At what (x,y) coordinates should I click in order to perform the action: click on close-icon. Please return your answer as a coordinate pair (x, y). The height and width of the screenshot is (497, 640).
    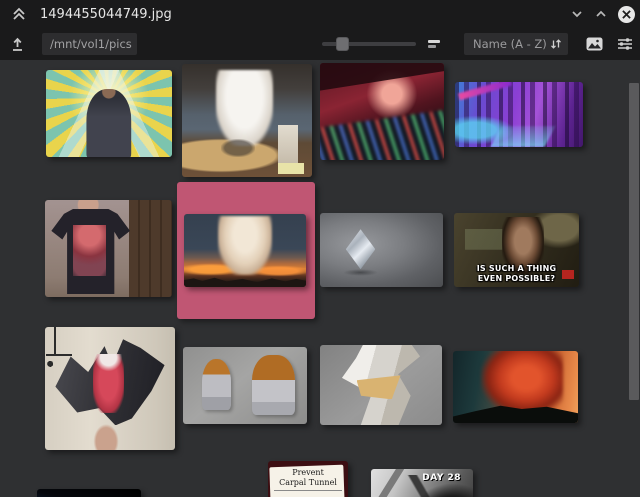
    Looking at the image, I should click on (626, 14).